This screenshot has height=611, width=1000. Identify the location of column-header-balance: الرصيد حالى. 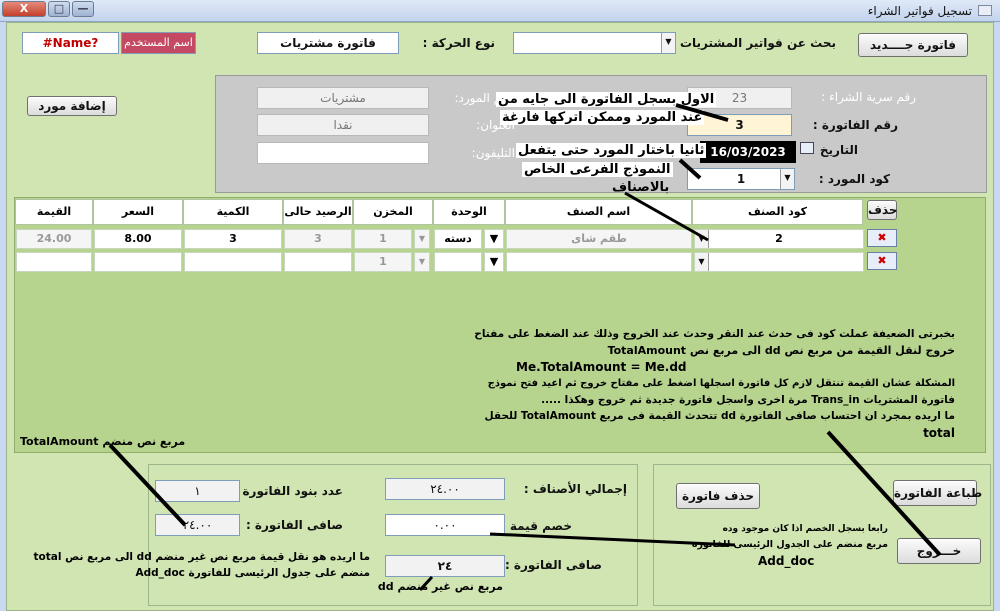
(318, 212).